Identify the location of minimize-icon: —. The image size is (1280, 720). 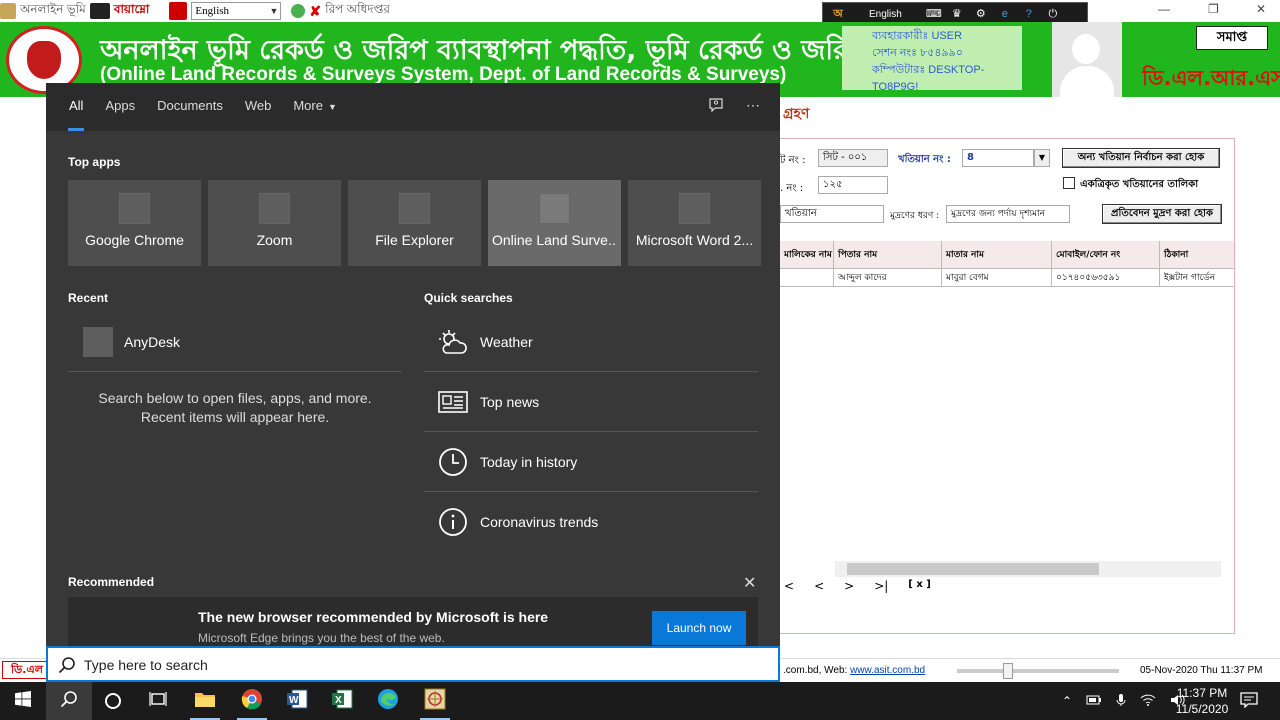
(1164, 9).